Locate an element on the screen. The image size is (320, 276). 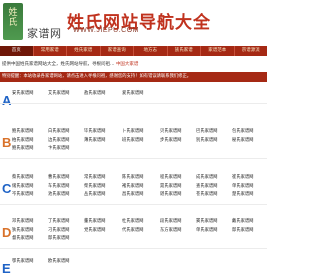
surname-link: 储氏家谱网 is located at coordinates (22, 186).